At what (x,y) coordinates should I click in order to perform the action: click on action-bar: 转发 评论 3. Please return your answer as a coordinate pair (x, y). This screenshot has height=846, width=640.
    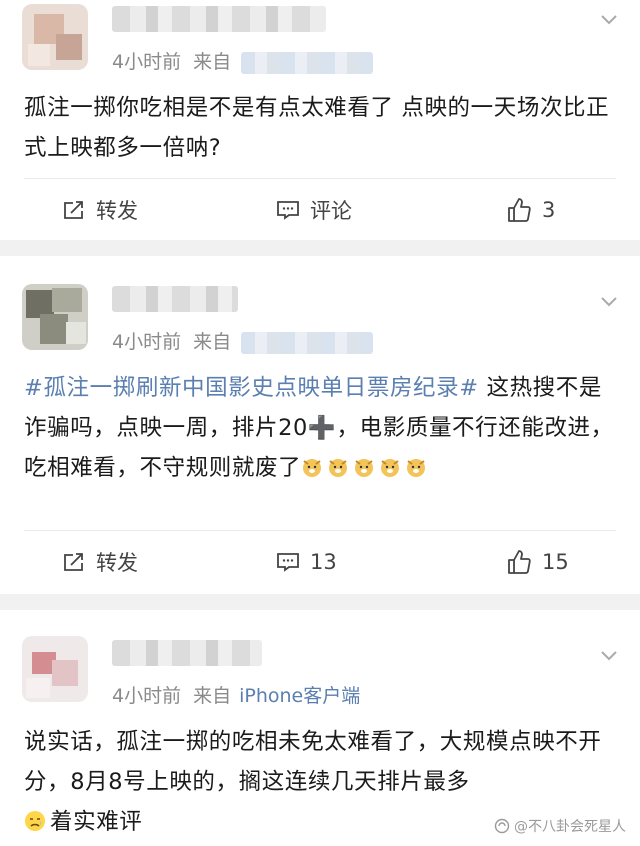
    Looking at the image, I should click on (320, 210).